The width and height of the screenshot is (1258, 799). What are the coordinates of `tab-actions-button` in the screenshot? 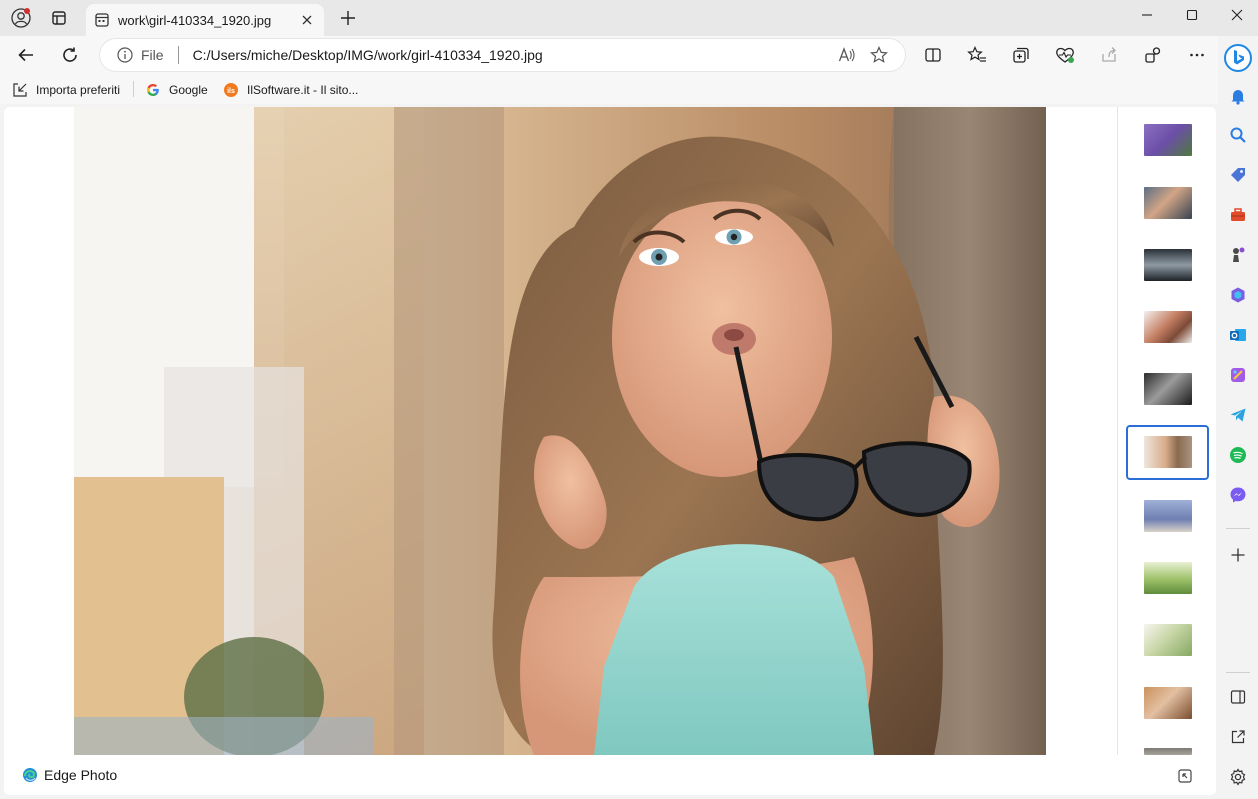 It's located at (59, 18).